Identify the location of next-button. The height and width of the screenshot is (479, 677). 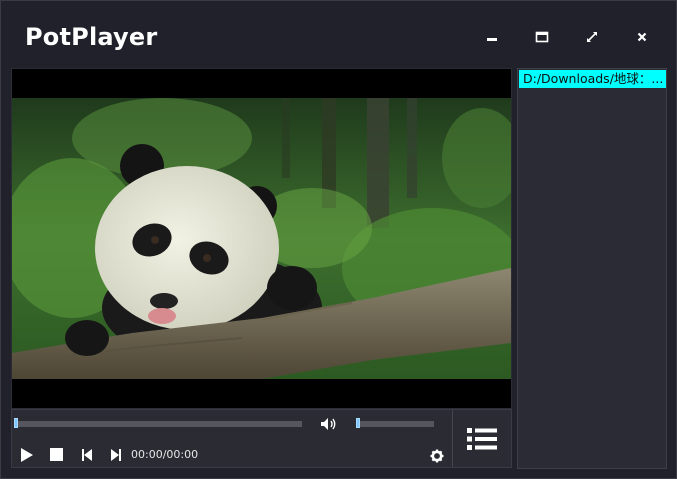
(116, 455).